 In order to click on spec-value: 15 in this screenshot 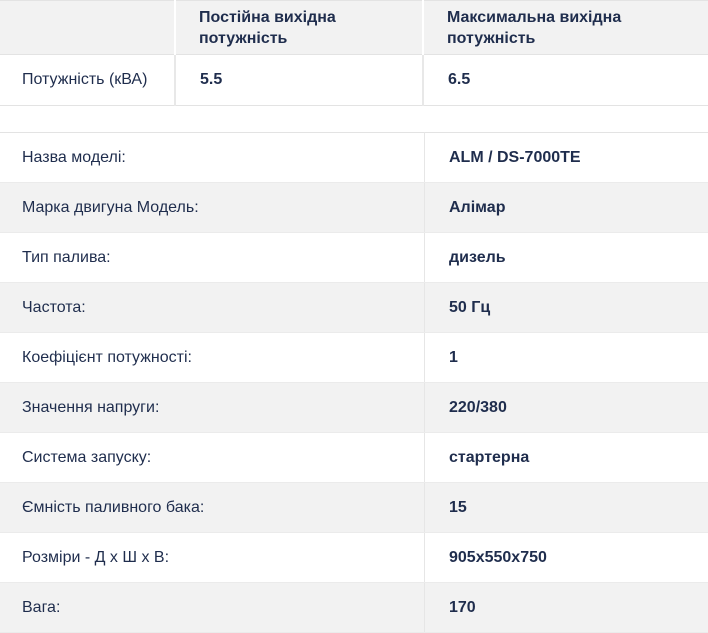, I will do `click(566, 508)`.